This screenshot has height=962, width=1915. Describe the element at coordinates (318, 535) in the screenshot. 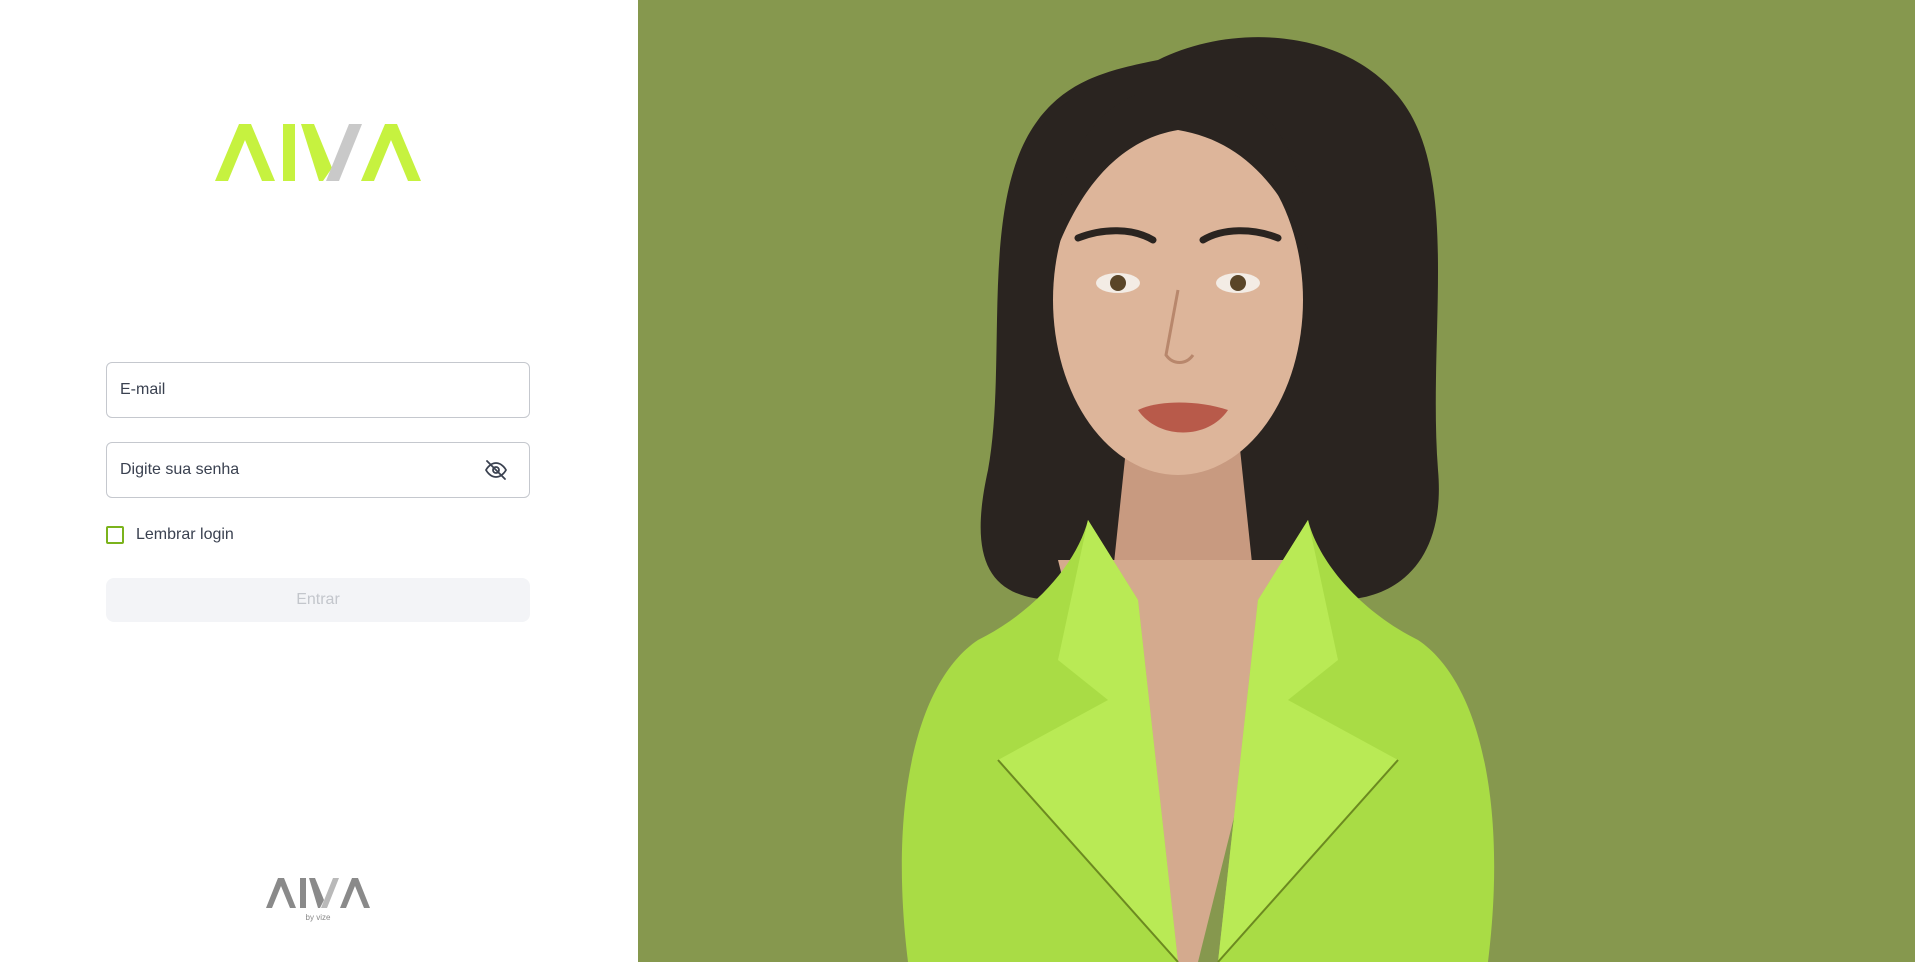

I see `remember-login: Lembrar login` at that location.